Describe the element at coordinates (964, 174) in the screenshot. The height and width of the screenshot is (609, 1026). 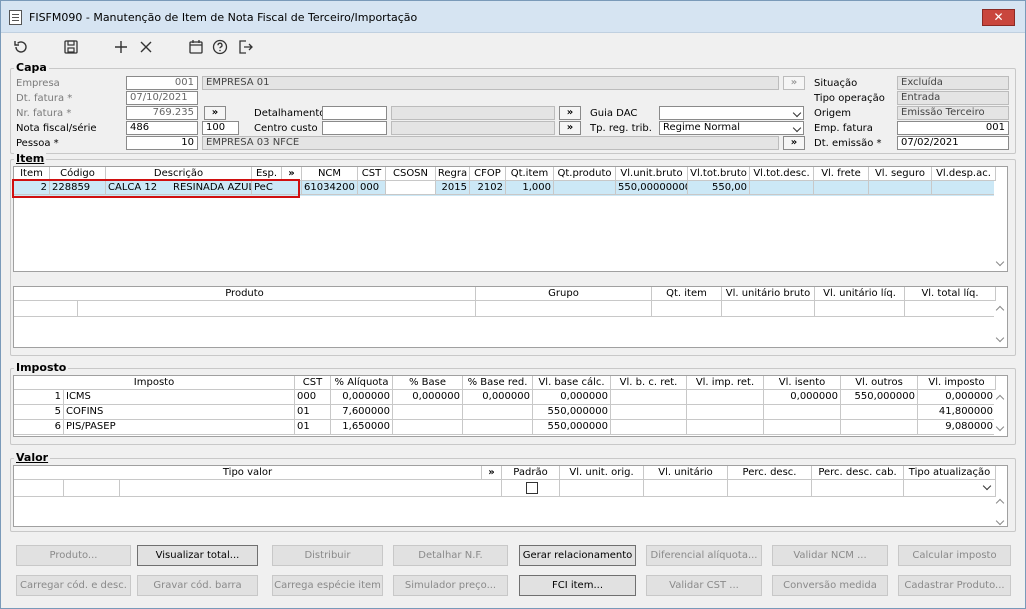
I see `col-vl-desp-ac-header: Vl.desp.ac.` at that location.